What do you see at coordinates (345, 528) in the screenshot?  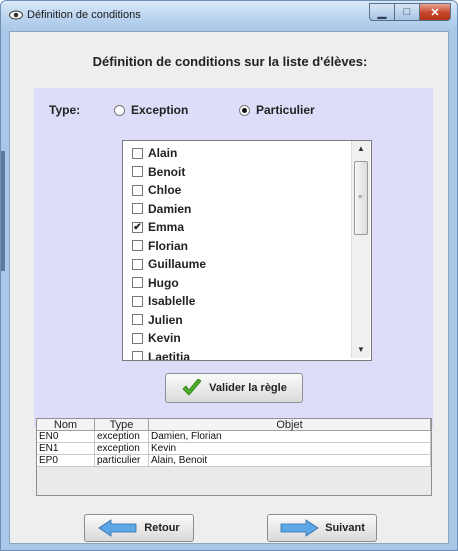 I see `next-label: Suivant` at bounding box center [345, 528].